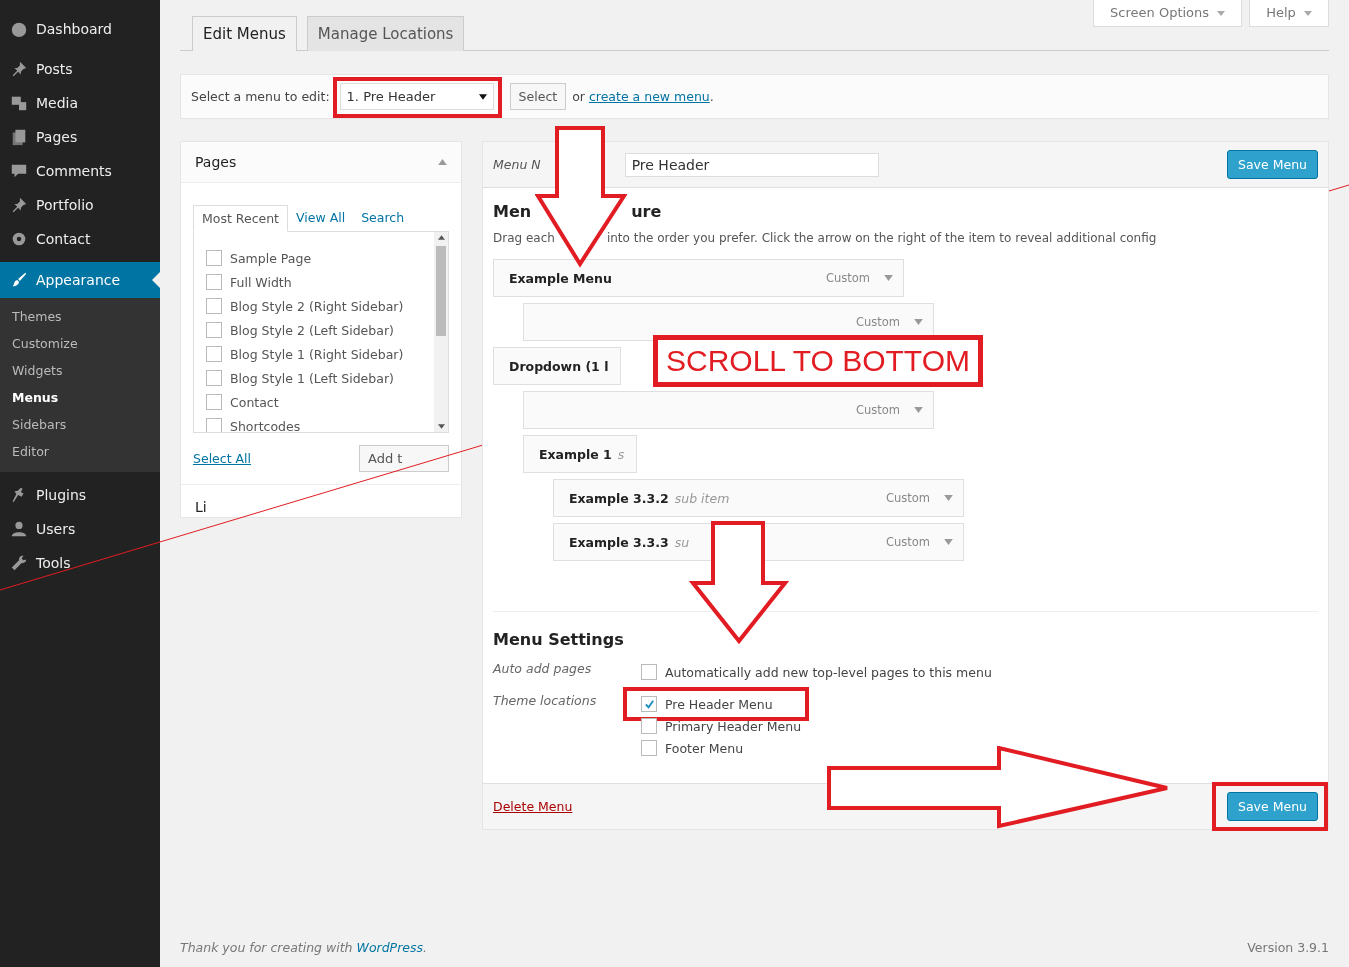 The height and width of the screenshot is (967, 1349). Describe the element at coordinates (719, 704) in the screenshot. I see `option-label: Pre Header Menu` at that location.